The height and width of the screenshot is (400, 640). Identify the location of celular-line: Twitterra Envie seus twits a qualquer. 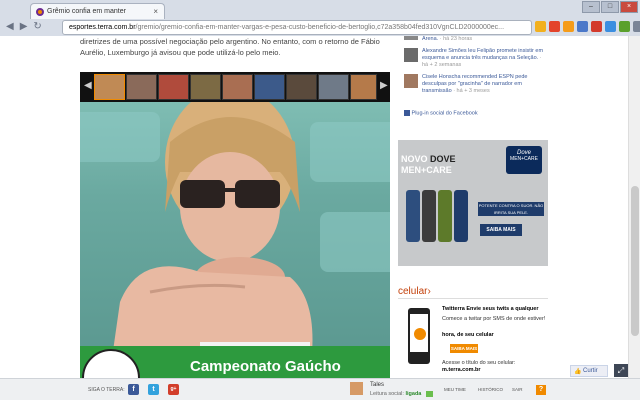
(494, 309).